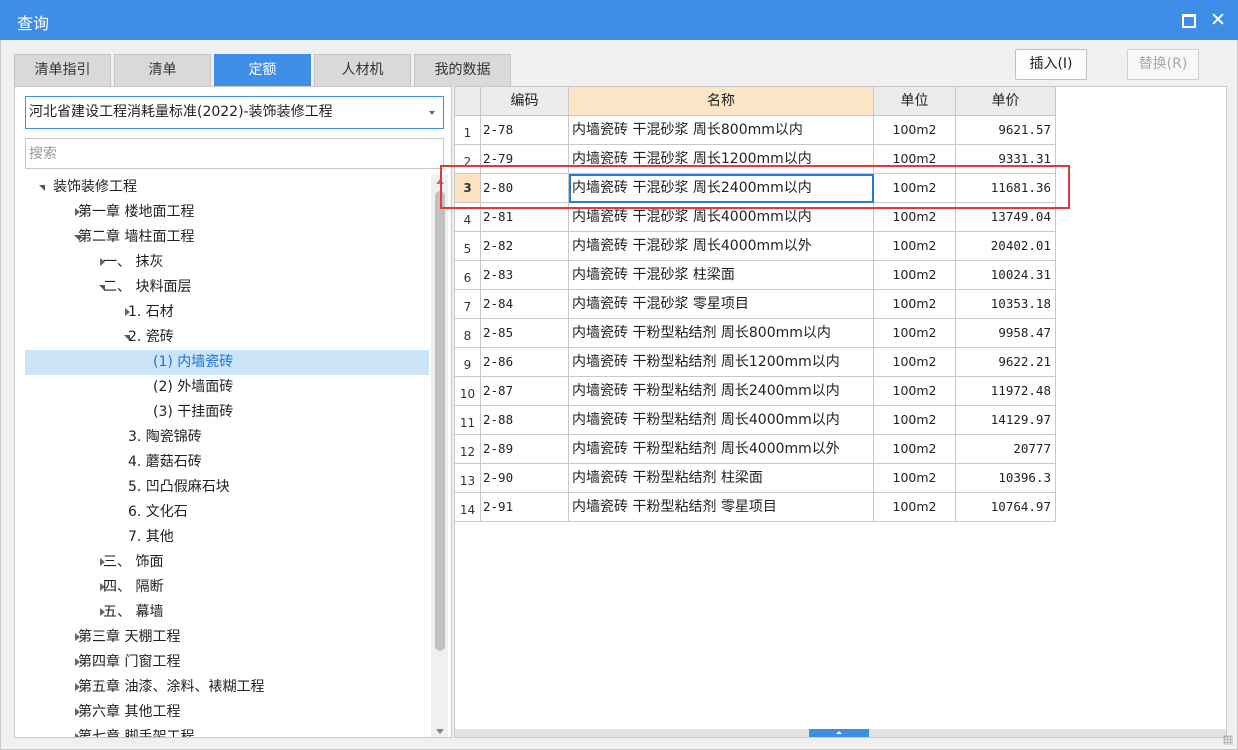 The width and height of the screenshot is (1238, 750). What do you see at coordinates (362, 70) in the screenshot?
I see `tab-labor-material-machine: 人材机` at bounding box center [362, 70].